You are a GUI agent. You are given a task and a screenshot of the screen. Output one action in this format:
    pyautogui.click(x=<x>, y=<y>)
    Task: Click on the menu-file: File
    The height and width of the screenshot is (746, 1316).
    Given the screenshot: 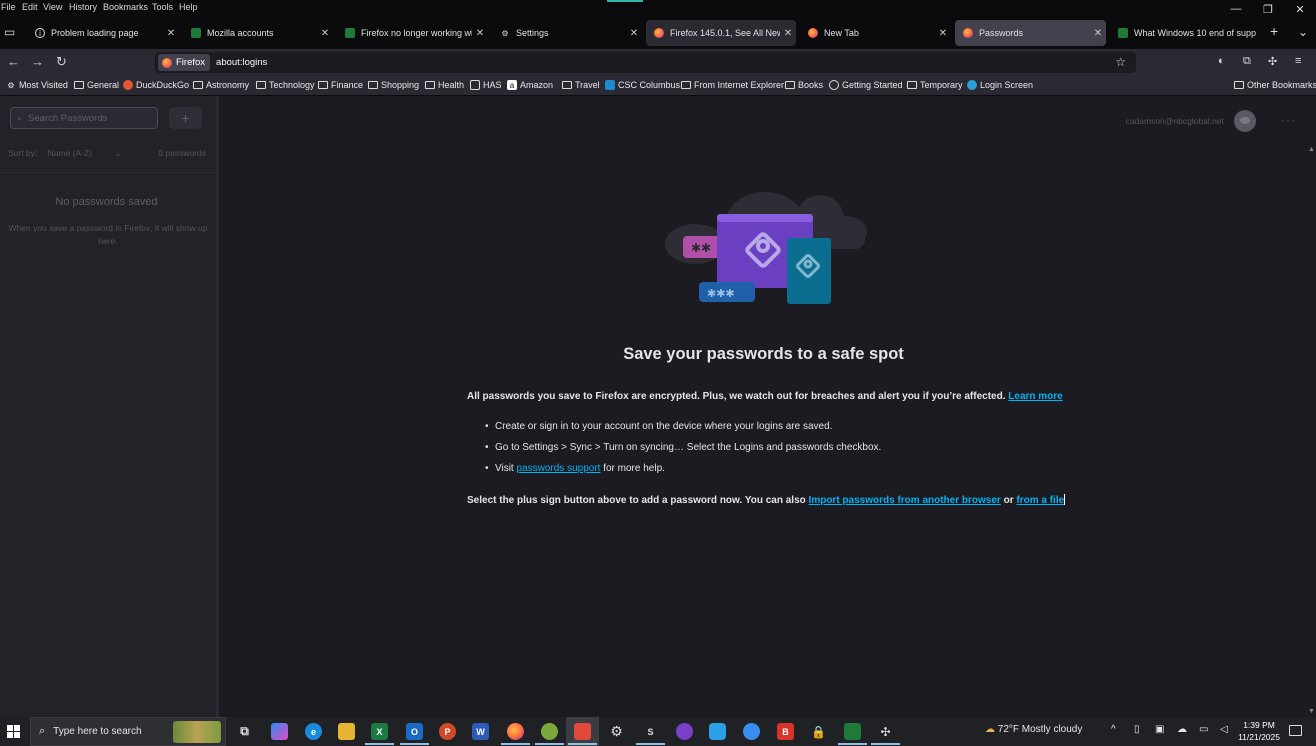 What is the action you would take?
    pyautogui.click(x=8, y=7)
    